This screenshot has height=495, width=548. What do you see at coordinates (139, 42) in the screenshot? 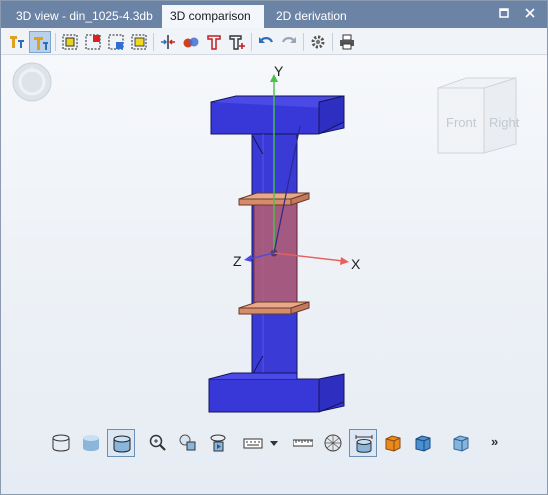
I see `select-yellow-icon` at bounding box center [139, 42].